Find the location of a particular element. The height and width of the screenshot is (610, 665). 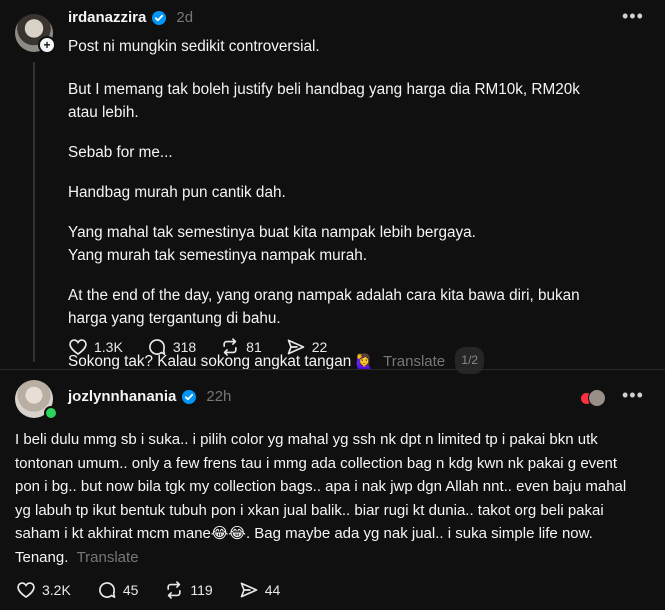

like-button: 3.2K is located at coordinates (43, 590).